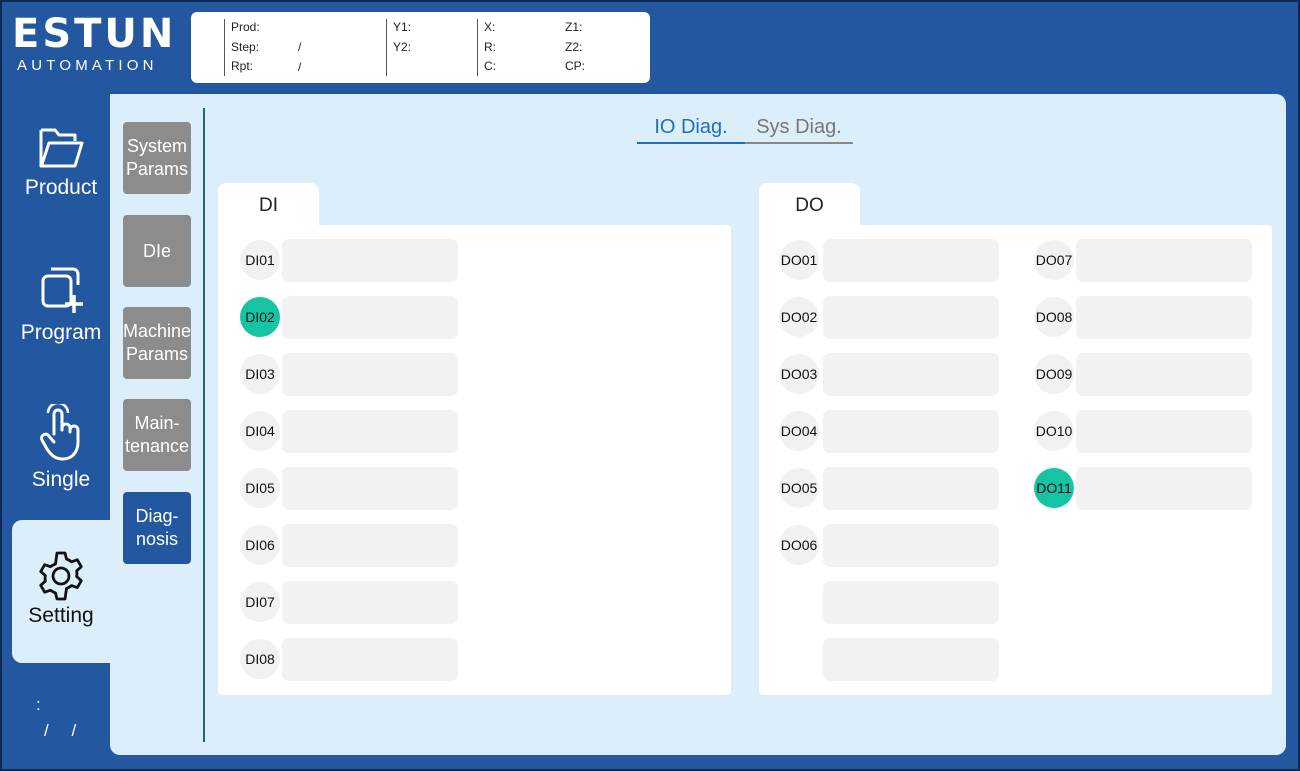 The height and width of the screenshot is (771, 1300). What do you see at coordinates (245, 27) in the screenshot?
I see `prod-label: Prod:` at bounding box center [245, 27].